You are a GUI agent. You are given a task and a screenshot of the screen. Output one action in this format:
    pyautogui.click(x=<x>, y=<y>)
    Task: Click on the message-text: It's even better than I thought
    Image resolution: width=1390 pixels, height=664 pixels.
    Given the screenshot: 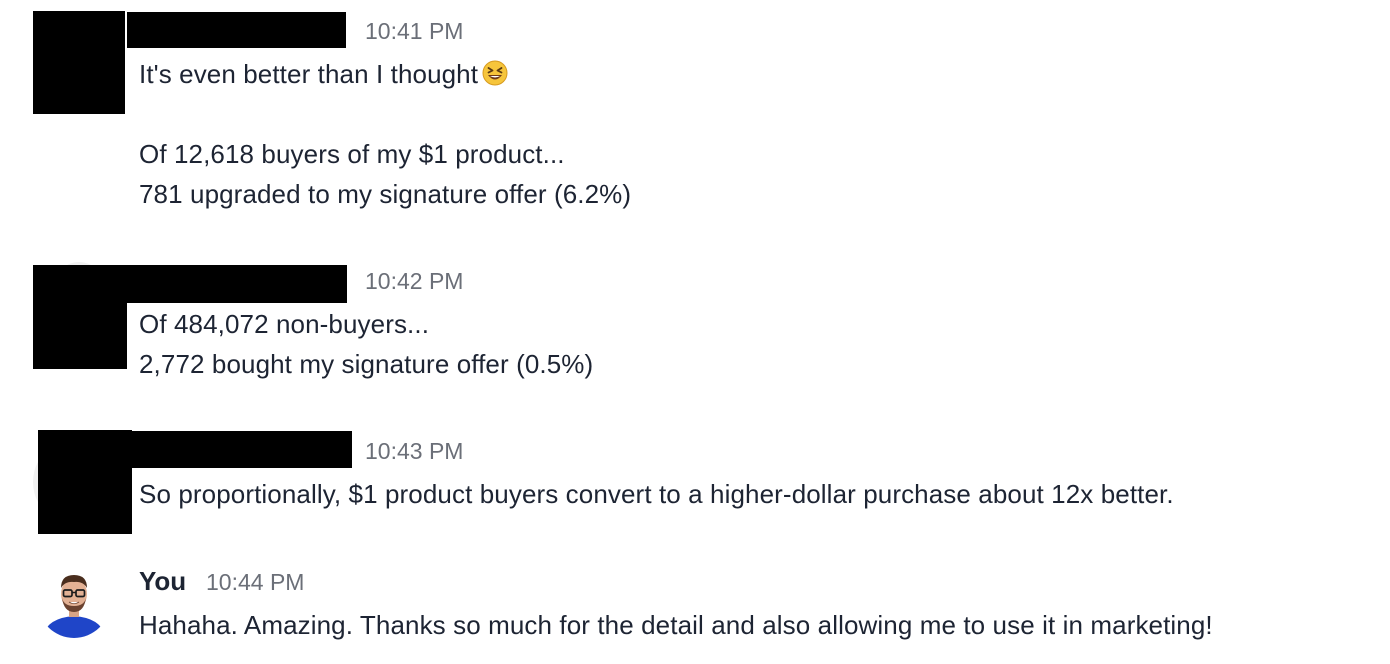 What is the action you would take?
    pyautogui.click(x=323, y=74)
    